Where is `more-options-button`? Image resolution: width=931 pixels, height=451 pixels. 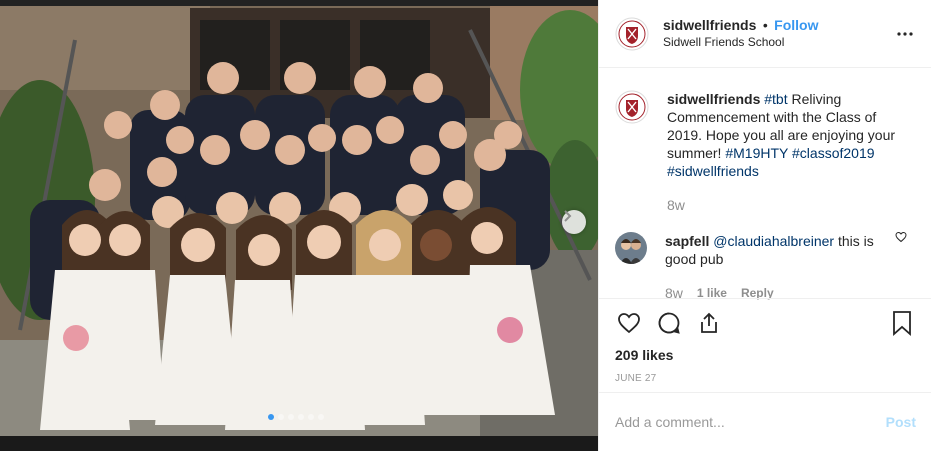 more-options-button is located at coordinates (905, 34).